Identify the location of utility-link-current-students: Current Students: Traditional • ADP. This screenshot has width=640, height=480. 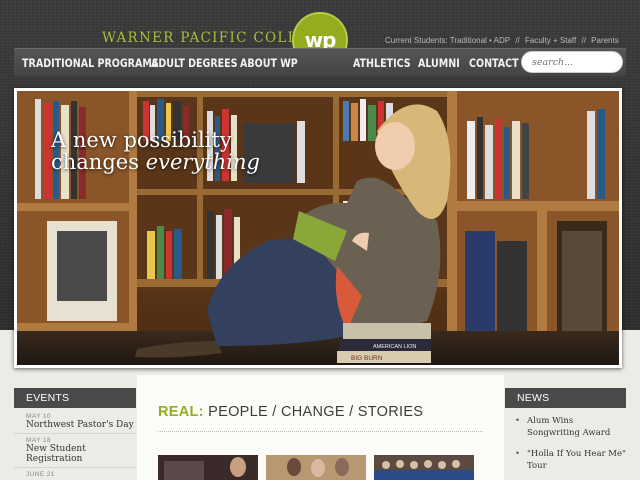
(447, 40).